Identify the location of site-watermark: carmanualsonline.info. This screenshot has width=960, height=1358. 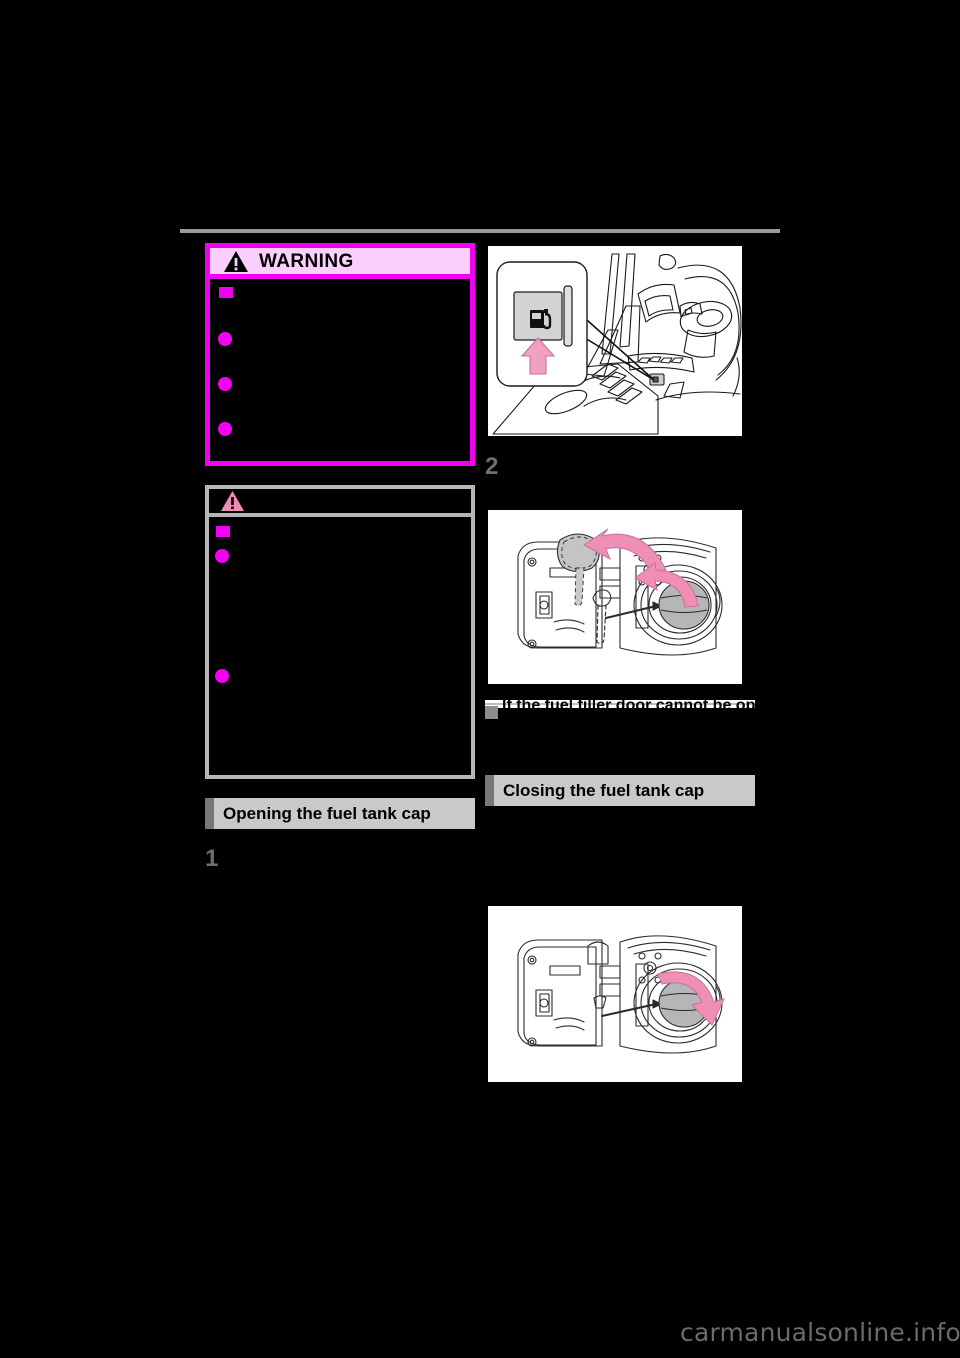
(820, 1332).